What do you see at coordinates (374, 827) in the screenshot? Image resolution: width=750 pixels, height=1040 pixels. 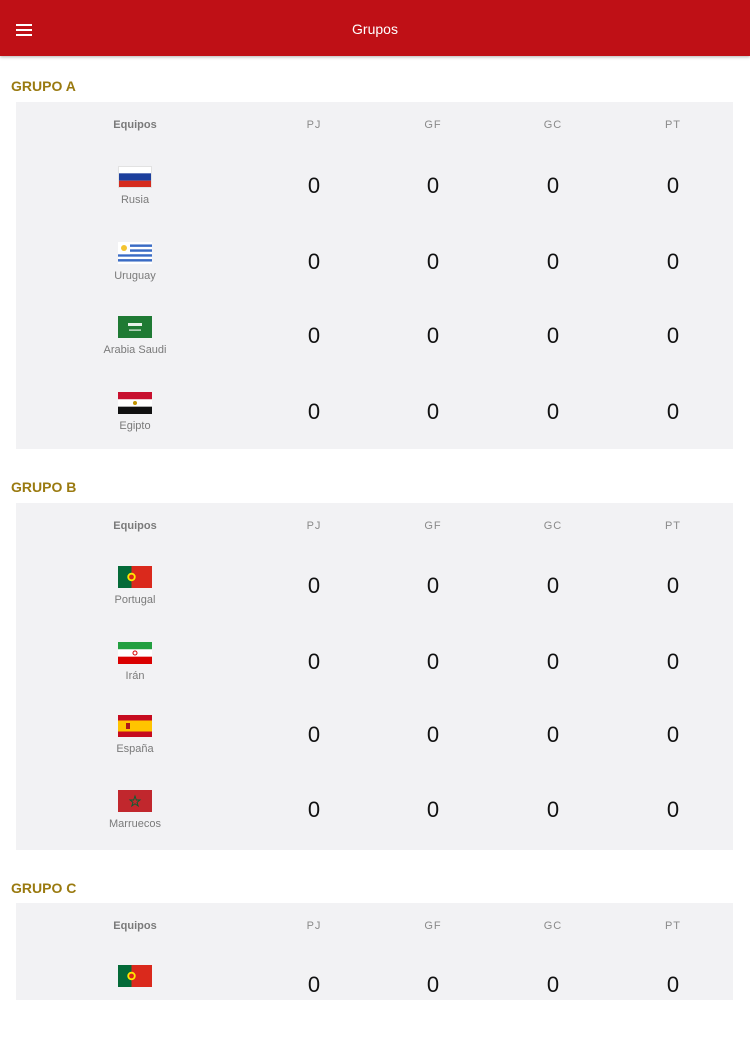 I see `table-row: Marruecos 0 0 0 0` at bounding box center [374, 827].